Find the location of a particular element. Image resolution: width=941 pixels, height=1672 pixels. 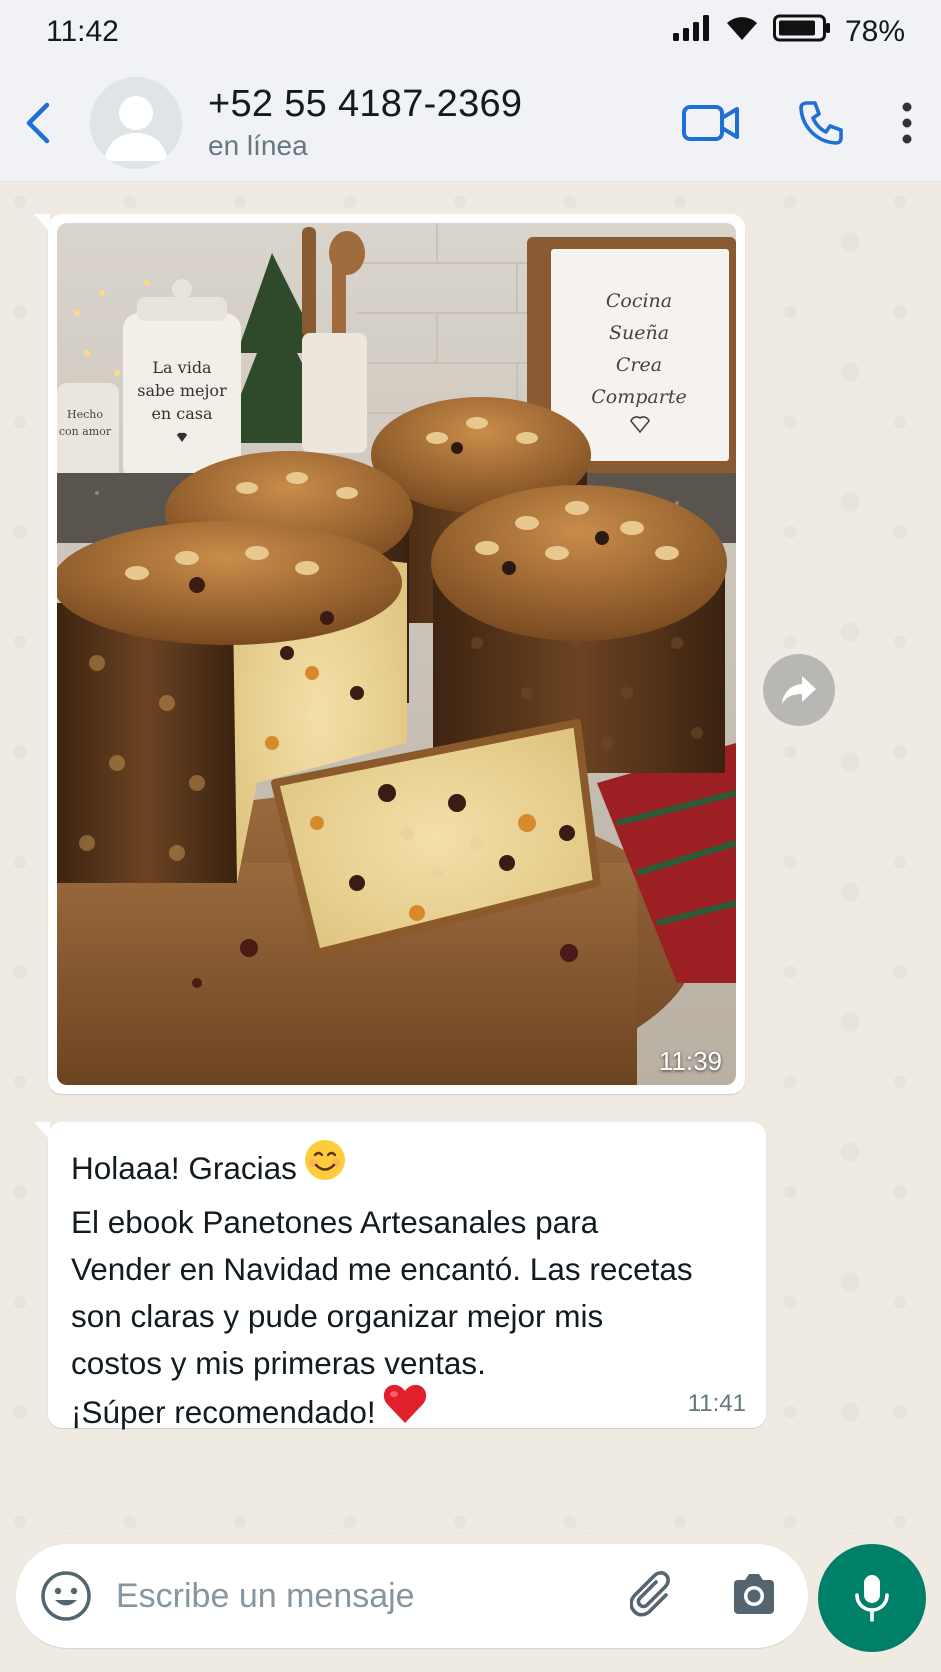

status-time: 11:42 is located at coordinates (82, 31).